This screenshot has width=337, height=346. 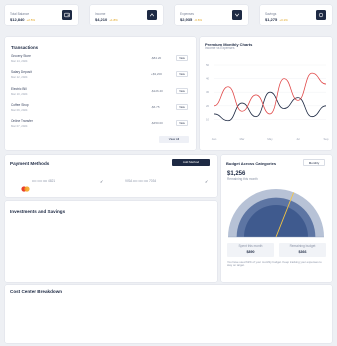 What do you see at coordinates (19, 109) in the screenshot?
I see `transaction-date: Mar 09, 2024` at bounding box center [19, 109].